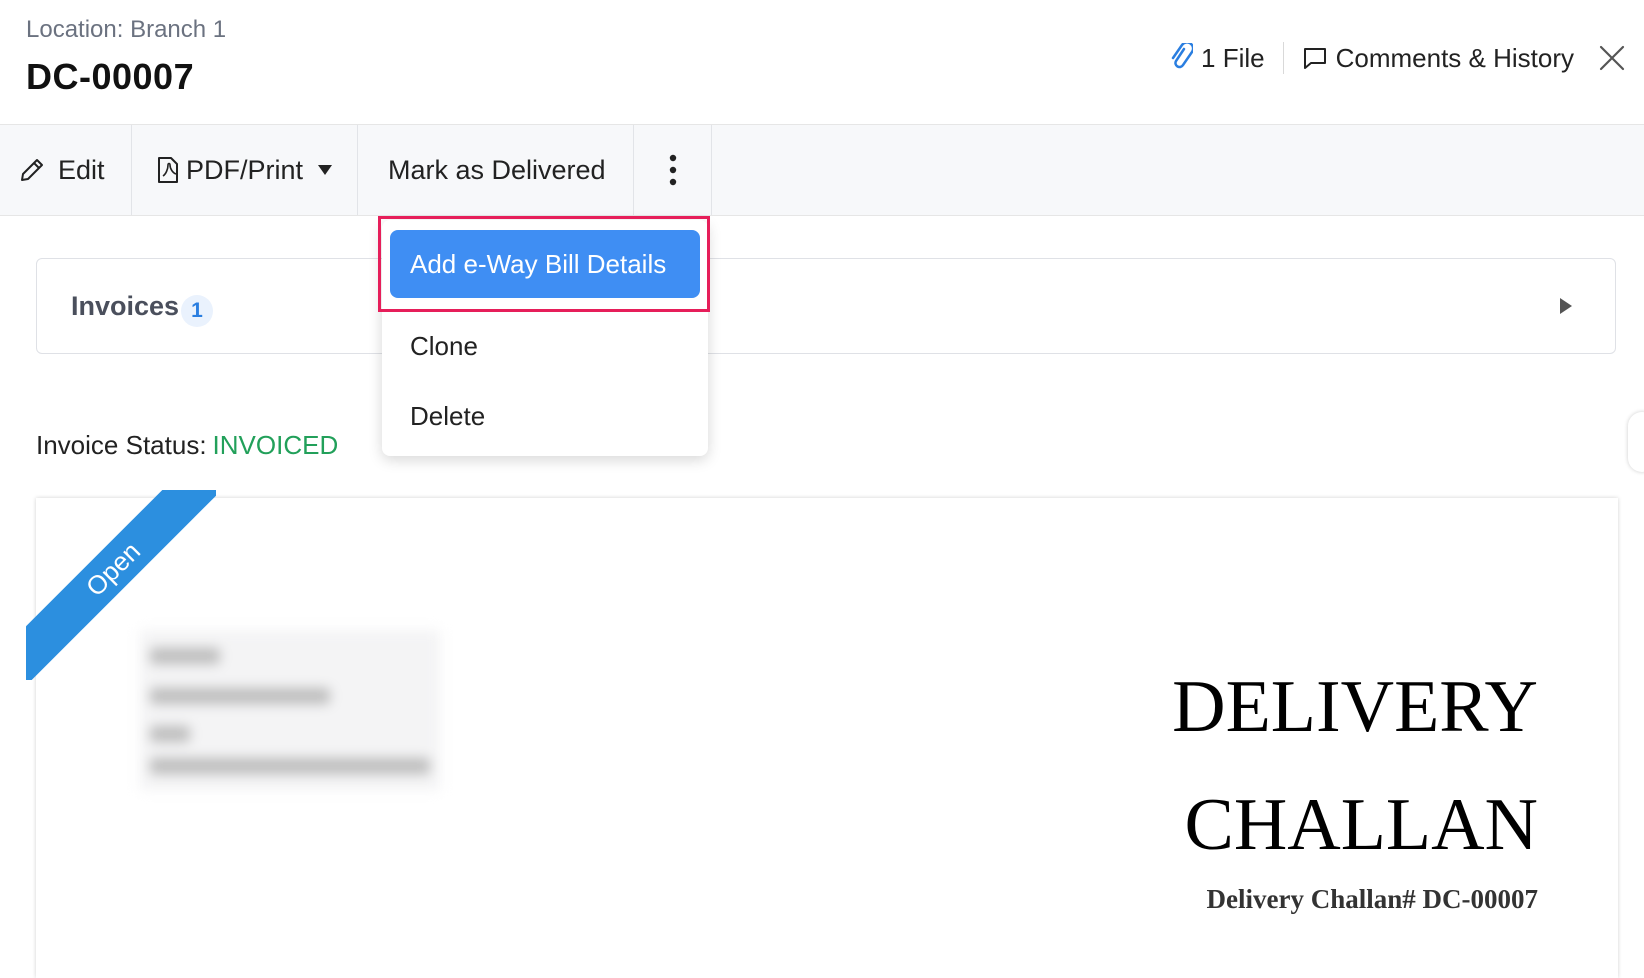  I want to click on challan-number: Delivery Challan# DC-00007, so click(1372, 899).